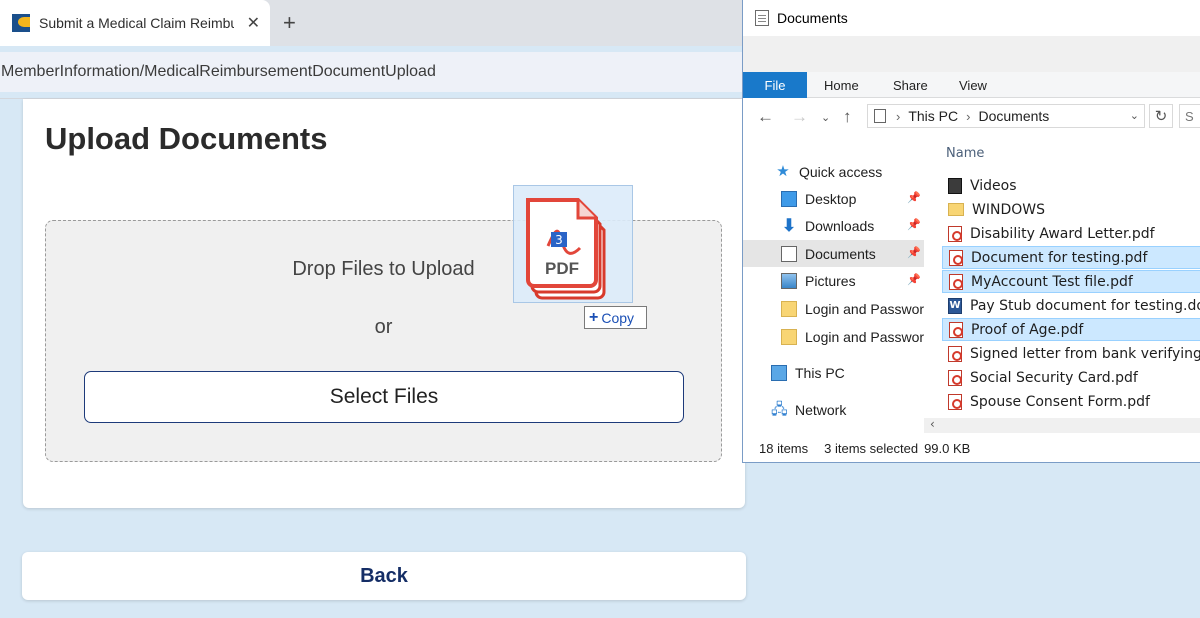 The image size is (1200, 618). I want to click on file-row: Disability Award Letter.pdf, so click(1071, 233).